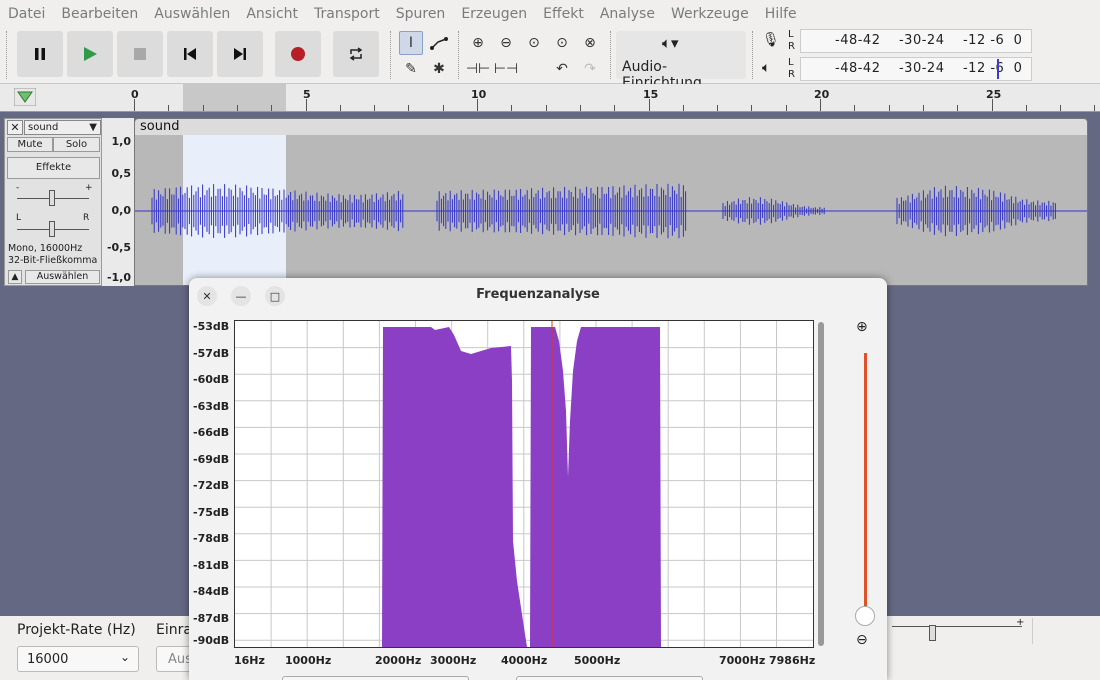  What do you see at coordinates (240, 54) in the screenshot?
I see `skip-end-button` at bounding box center [240, 54].